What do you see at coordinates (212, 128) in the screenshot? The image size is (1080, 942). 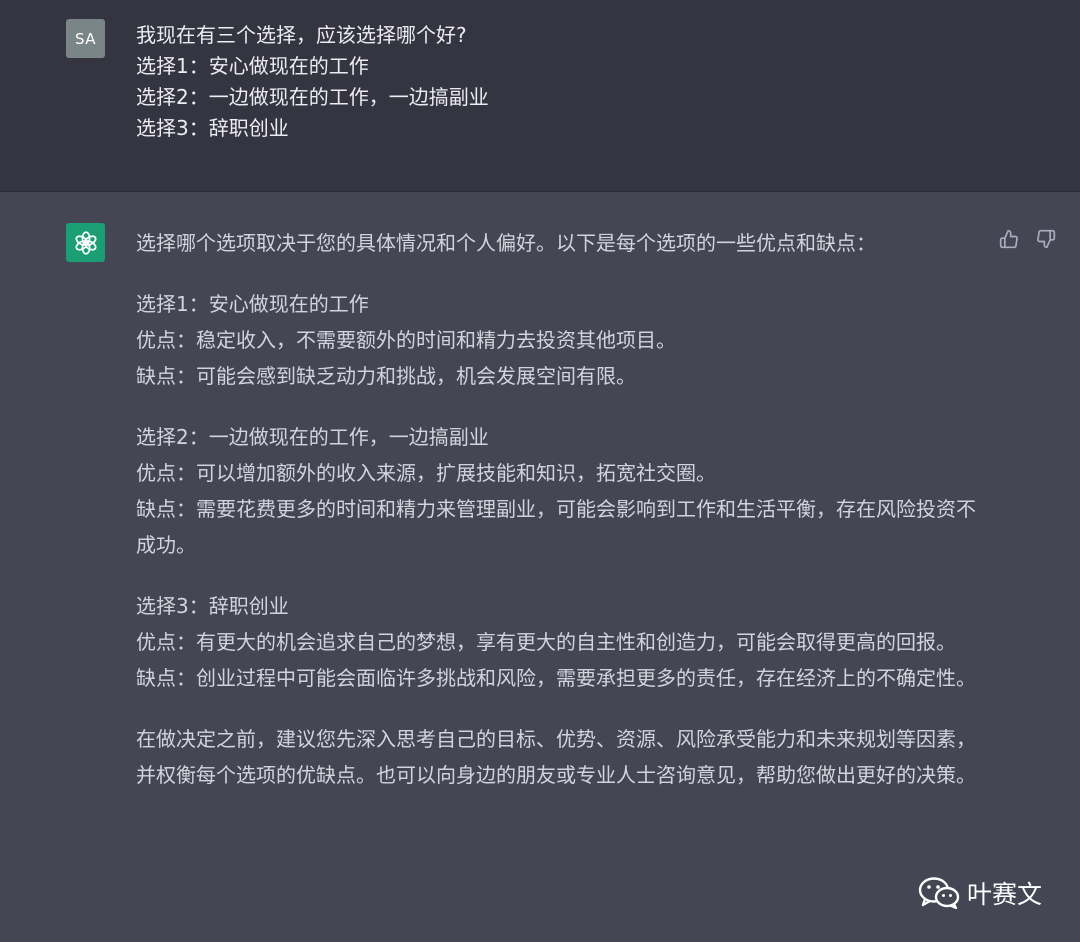 I see `user-message-line: 选择3：辞职创业` at bounding box center [212, 128].